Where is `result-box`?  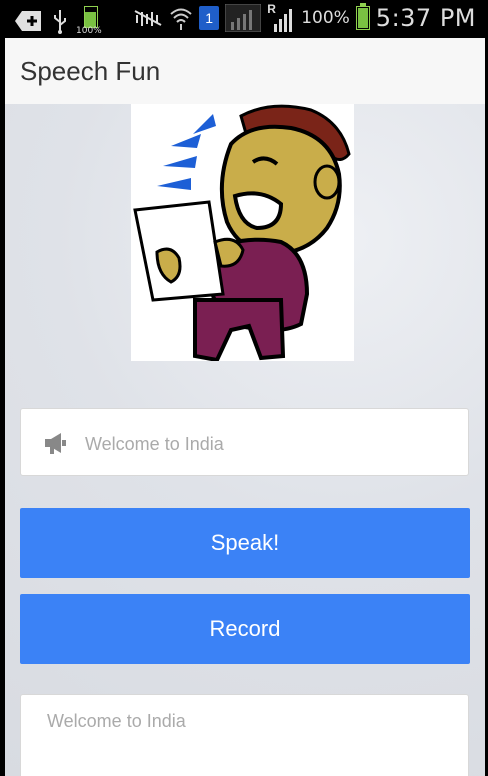 result-box is located at coordinates (244, 735).